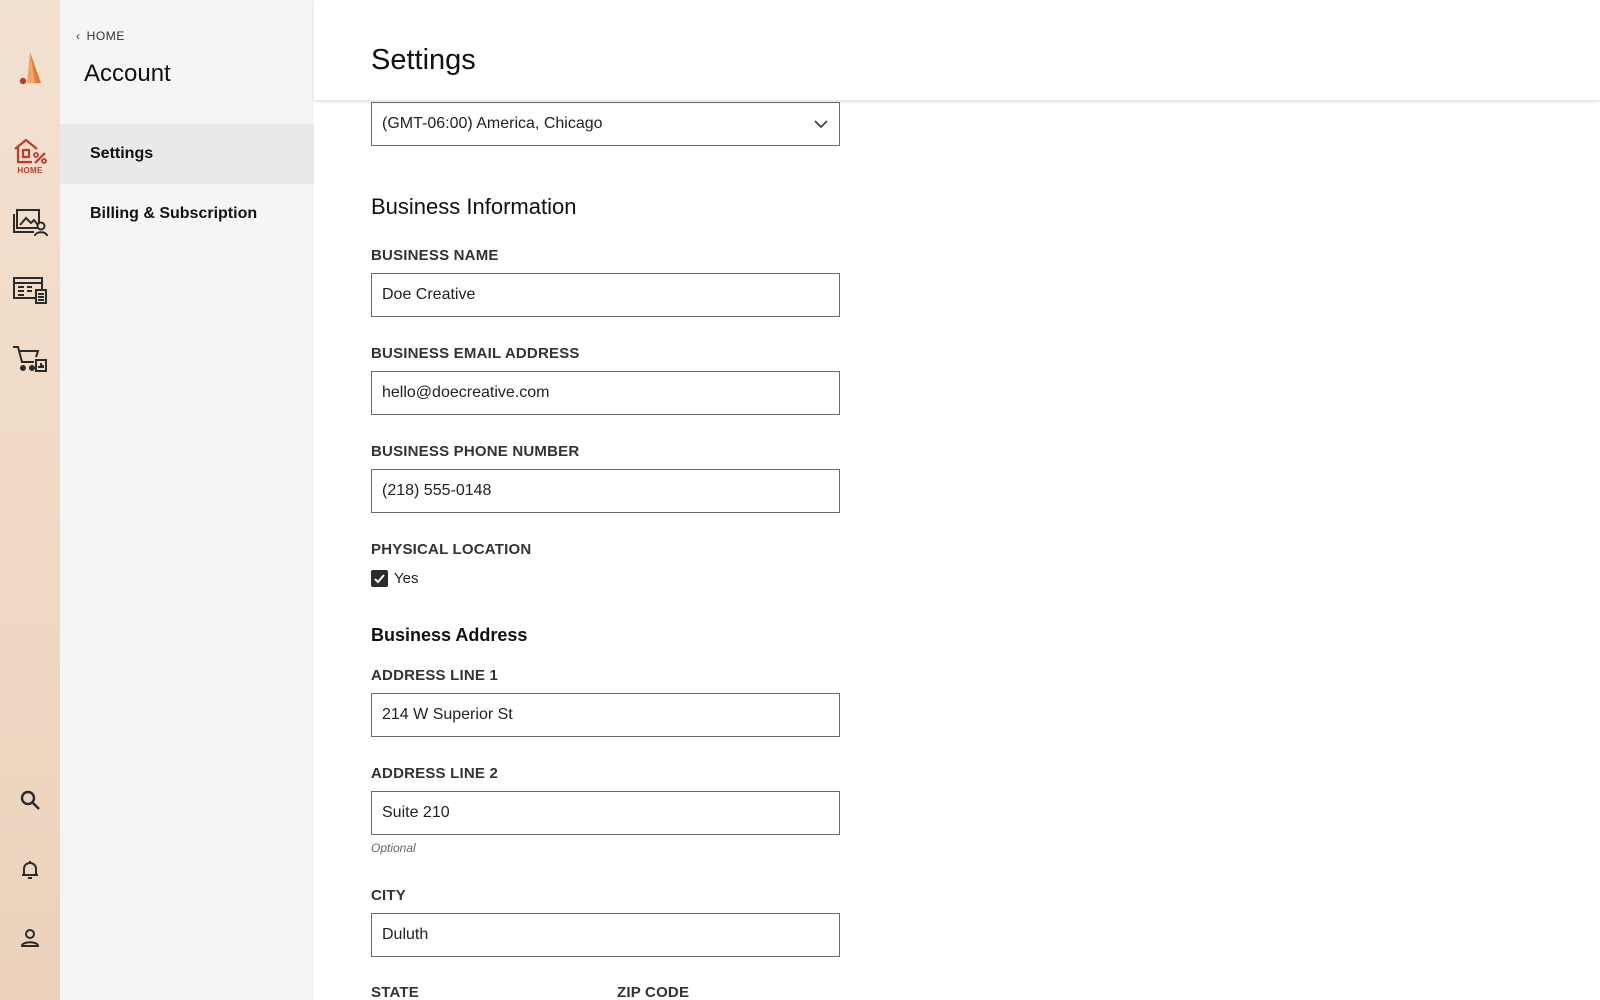  I want to click on chevron-down-icon, so click(821, 126).